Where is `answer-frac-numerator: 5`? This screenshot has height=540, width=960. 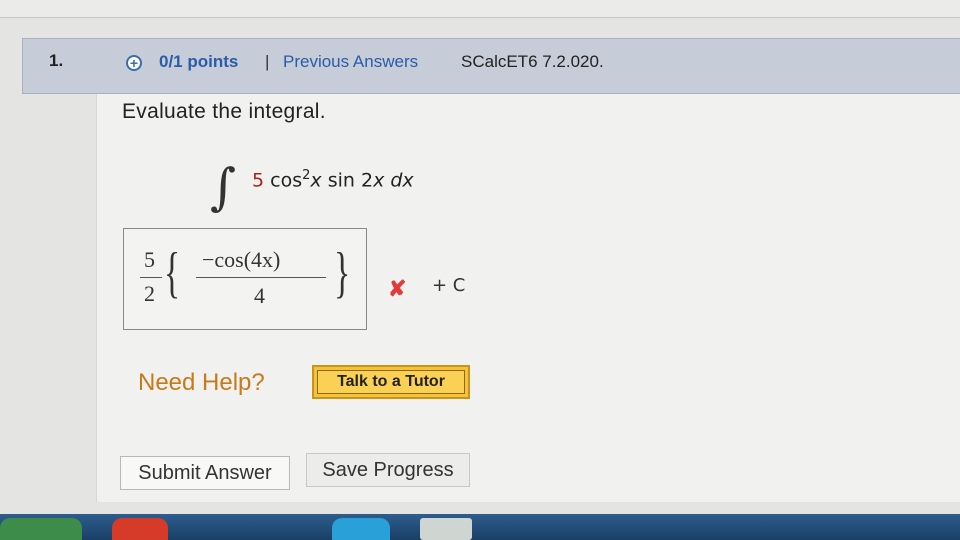 answer-frac-numerator: 5 is located at coordinates (149, 259).